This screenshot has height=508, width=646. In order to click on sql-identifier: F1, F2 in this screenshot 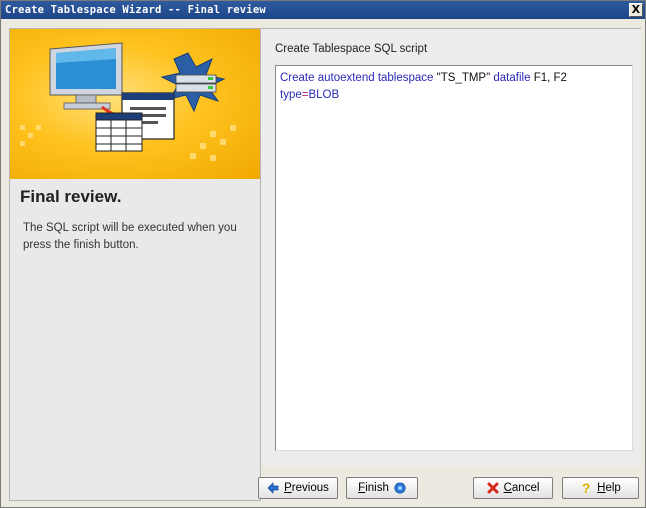, I will do `click(550, 78)`.